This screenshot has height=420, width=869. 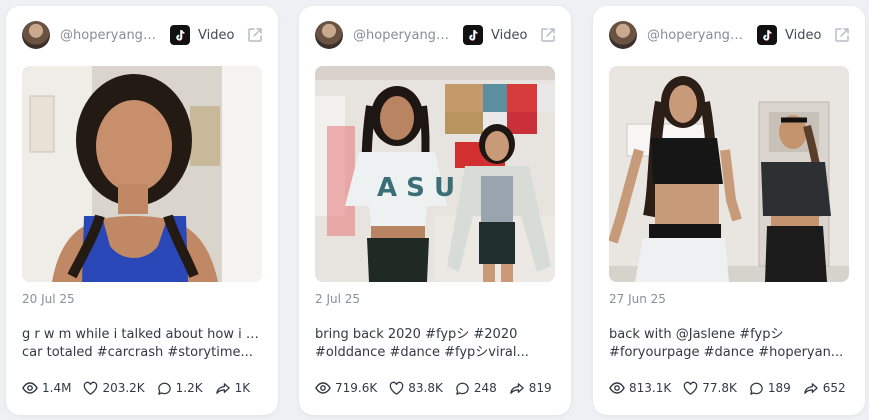 What do you see at coordinates (650, 388) in the screenshot?
I see `views-count: 813.1K` at bounding box center [650, 388].